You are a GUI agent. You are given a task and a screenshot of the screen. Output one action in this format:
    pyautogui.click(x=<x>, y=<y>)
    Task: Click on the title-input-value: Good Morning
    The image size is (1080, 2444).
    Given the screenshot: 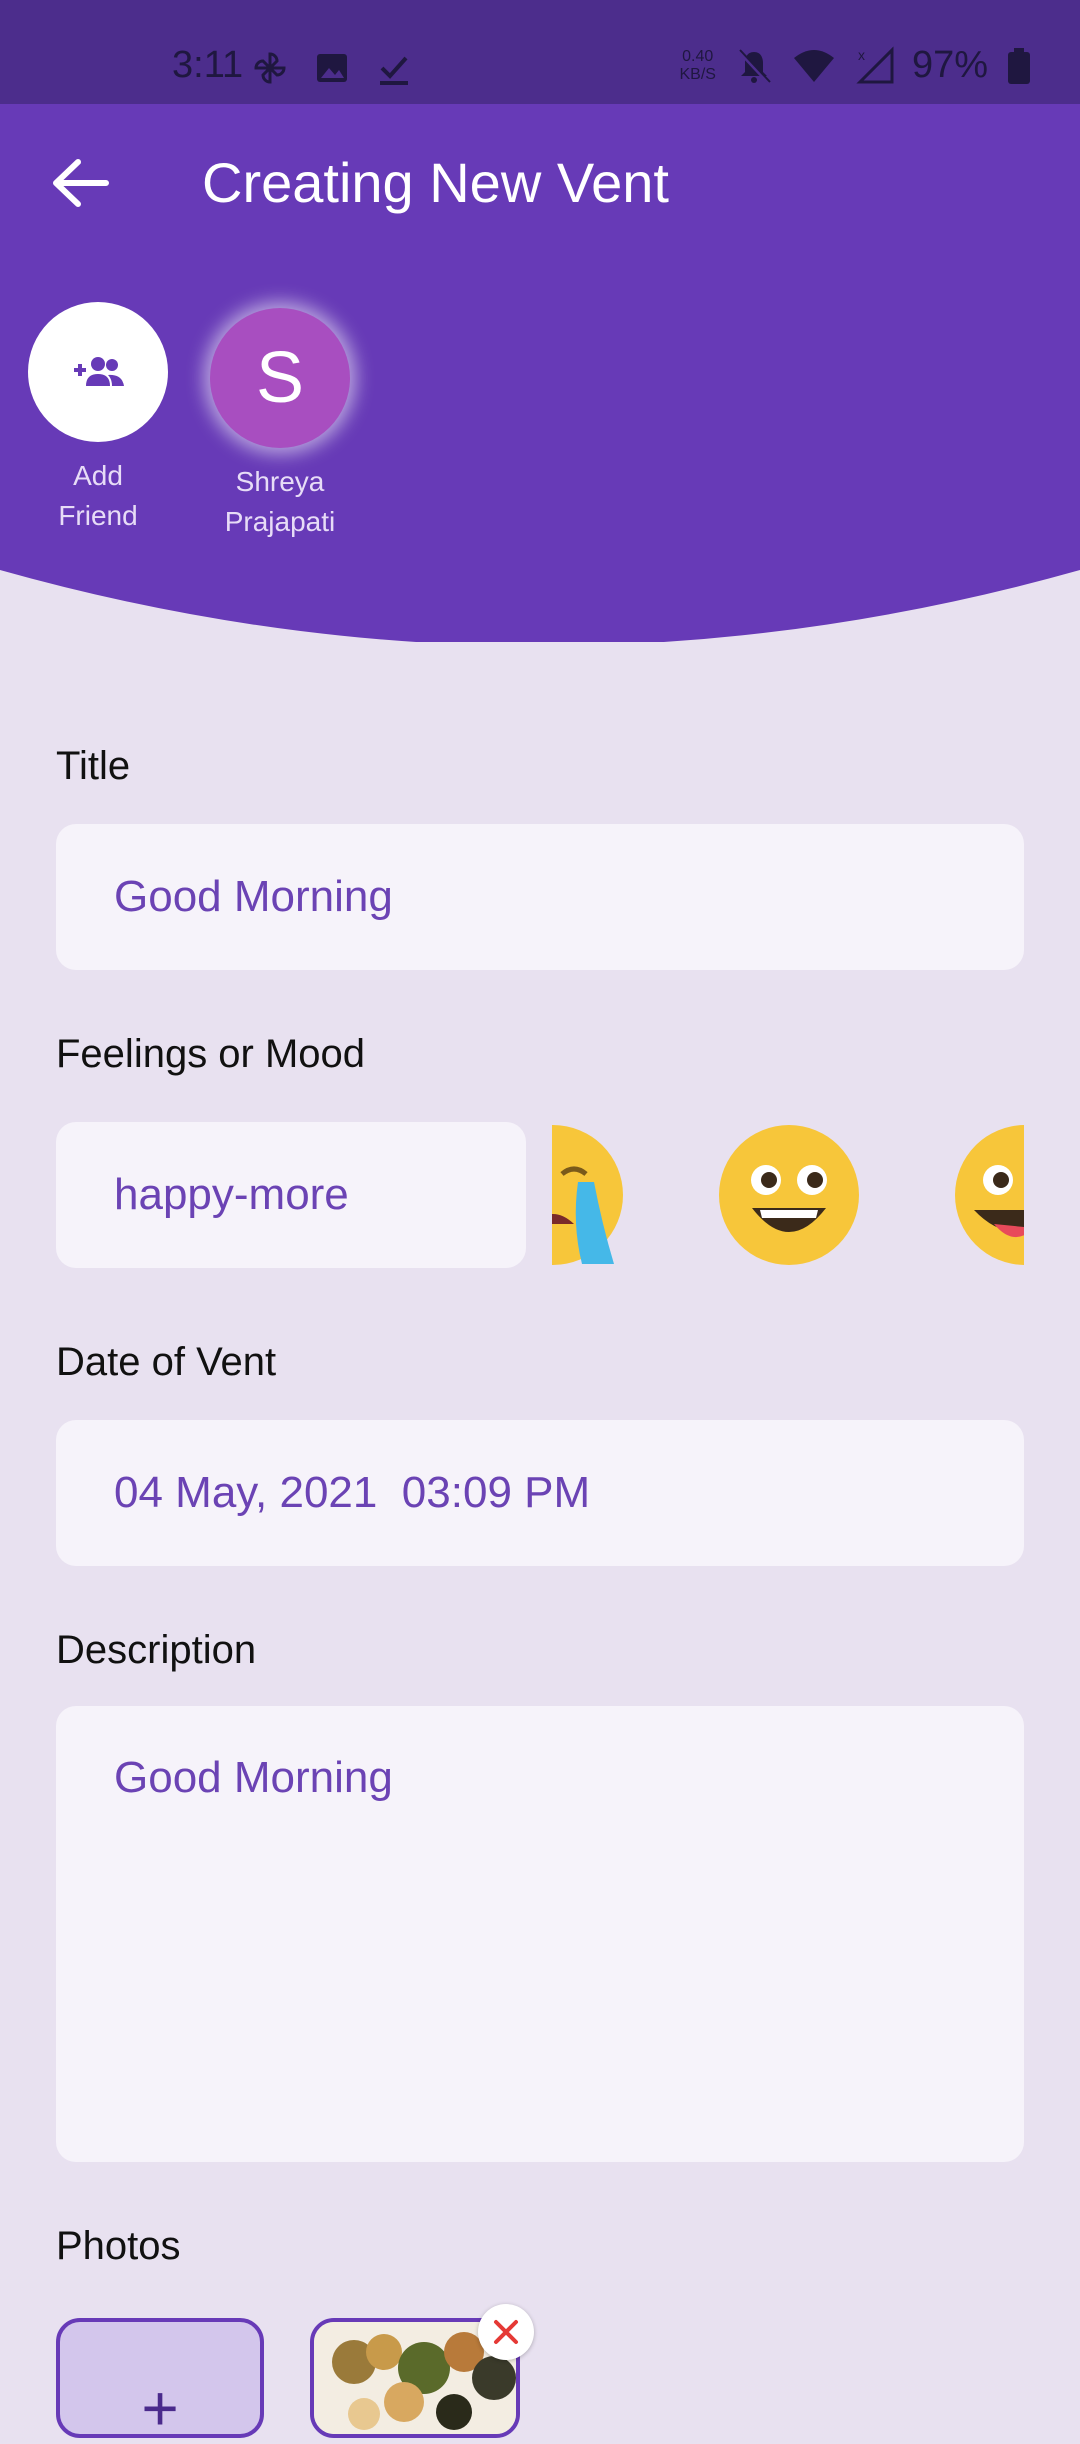 What is the action you would take?
    pyautogui.click(x=253, y=896)
    